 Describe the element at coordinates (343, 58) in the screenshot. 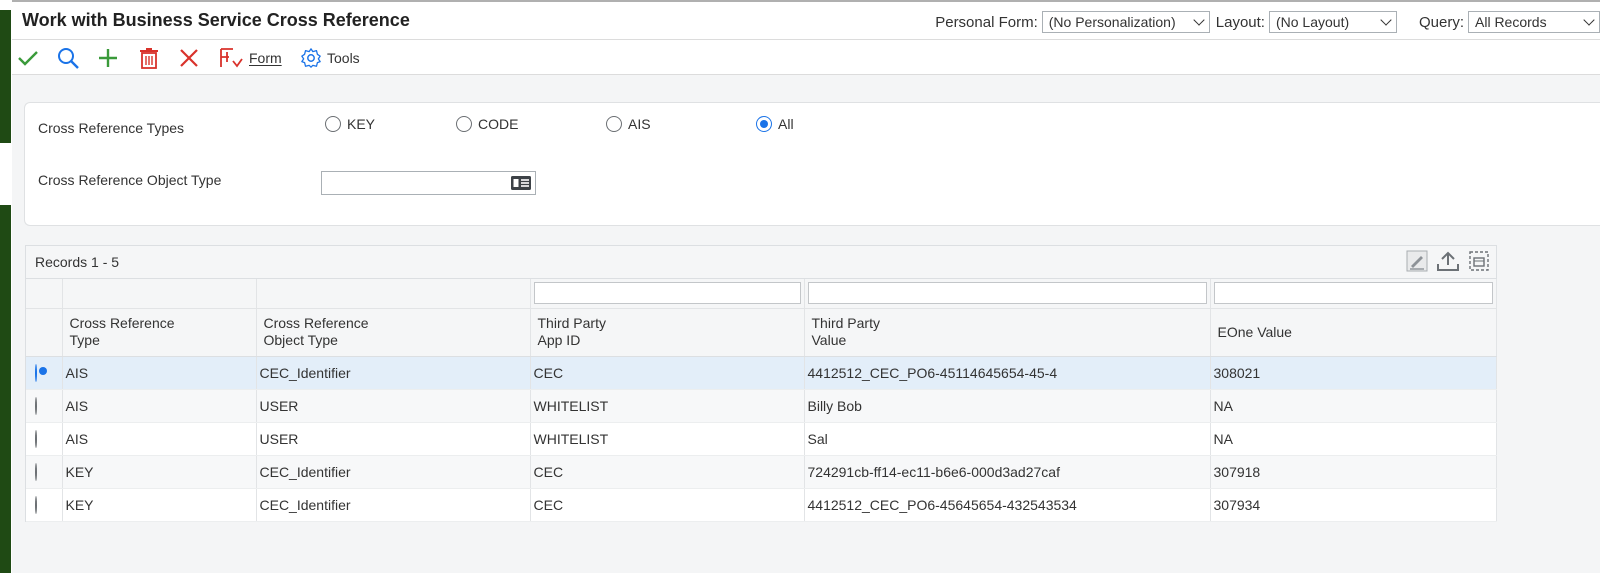

I see `tools-menu-label: Tools` at that location.